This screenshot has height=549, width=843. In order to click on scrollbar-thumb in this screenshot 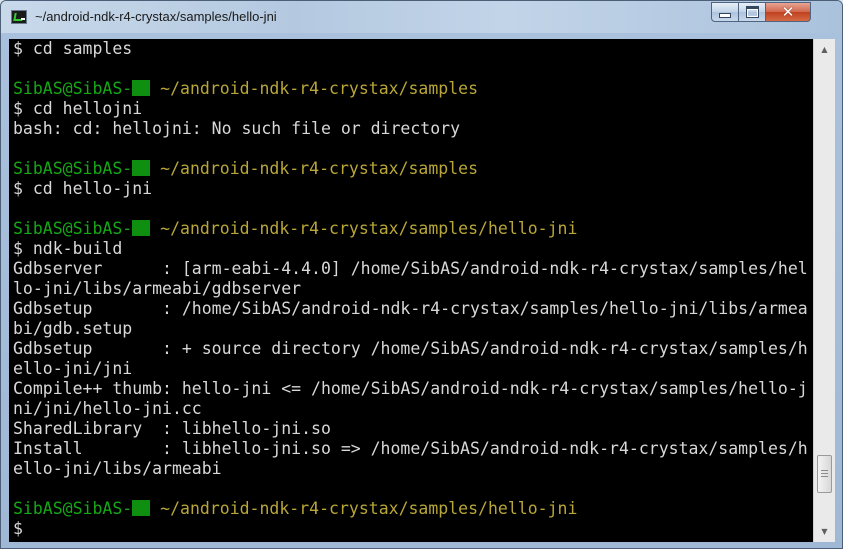, I will do `click(824, 474)`.